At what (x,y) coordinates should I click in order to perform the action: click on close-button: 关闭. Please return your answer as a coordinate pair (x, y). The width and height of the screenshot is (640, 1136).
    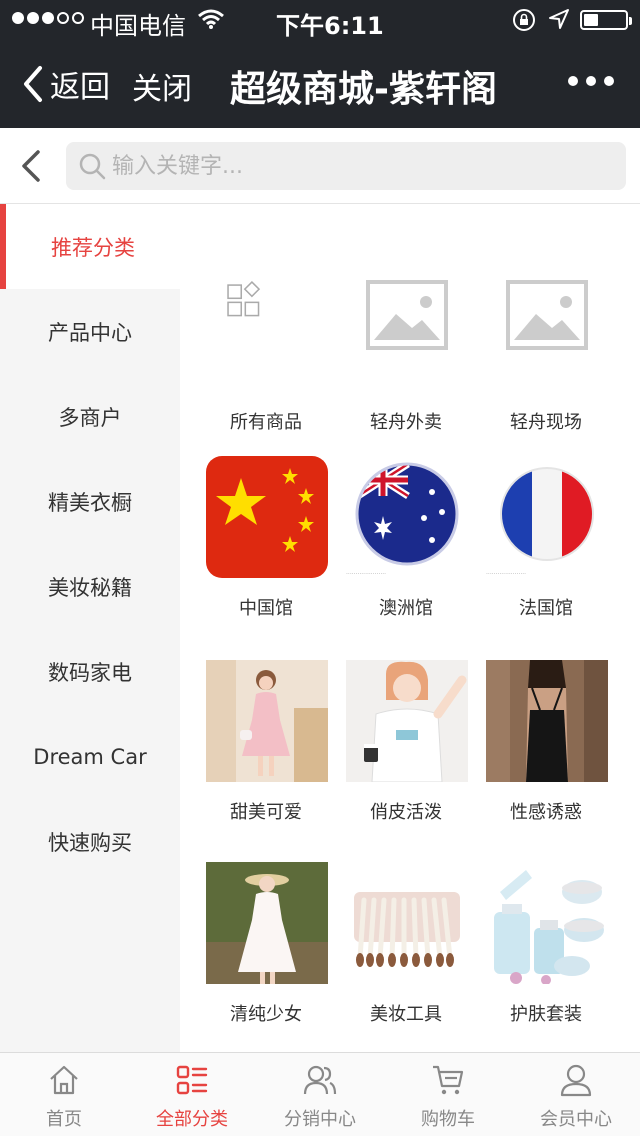
    Looking at the image, I should click on (162, 86).